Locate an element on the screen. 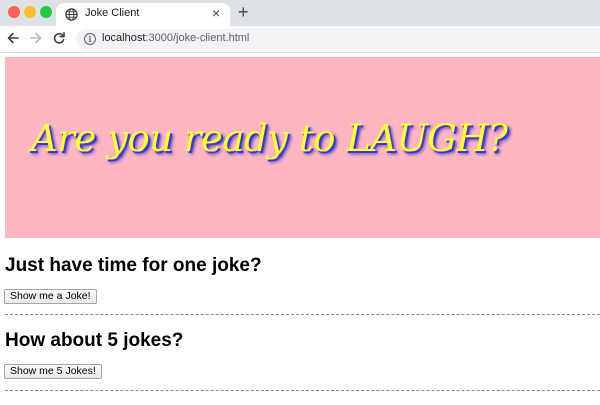 The image size is (600, 405). globe-icon is located at coordinates (71, 14).